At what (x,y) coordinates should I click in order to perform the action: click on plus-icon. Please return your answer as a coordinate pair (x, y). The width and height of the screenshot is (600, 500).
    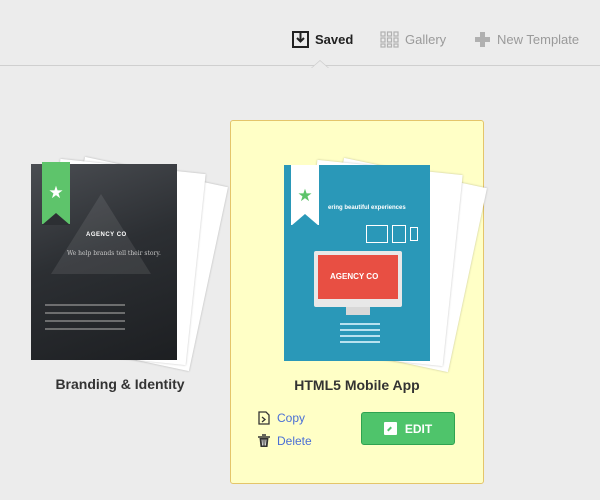
    Looking at the image, I should click on (482, 39).